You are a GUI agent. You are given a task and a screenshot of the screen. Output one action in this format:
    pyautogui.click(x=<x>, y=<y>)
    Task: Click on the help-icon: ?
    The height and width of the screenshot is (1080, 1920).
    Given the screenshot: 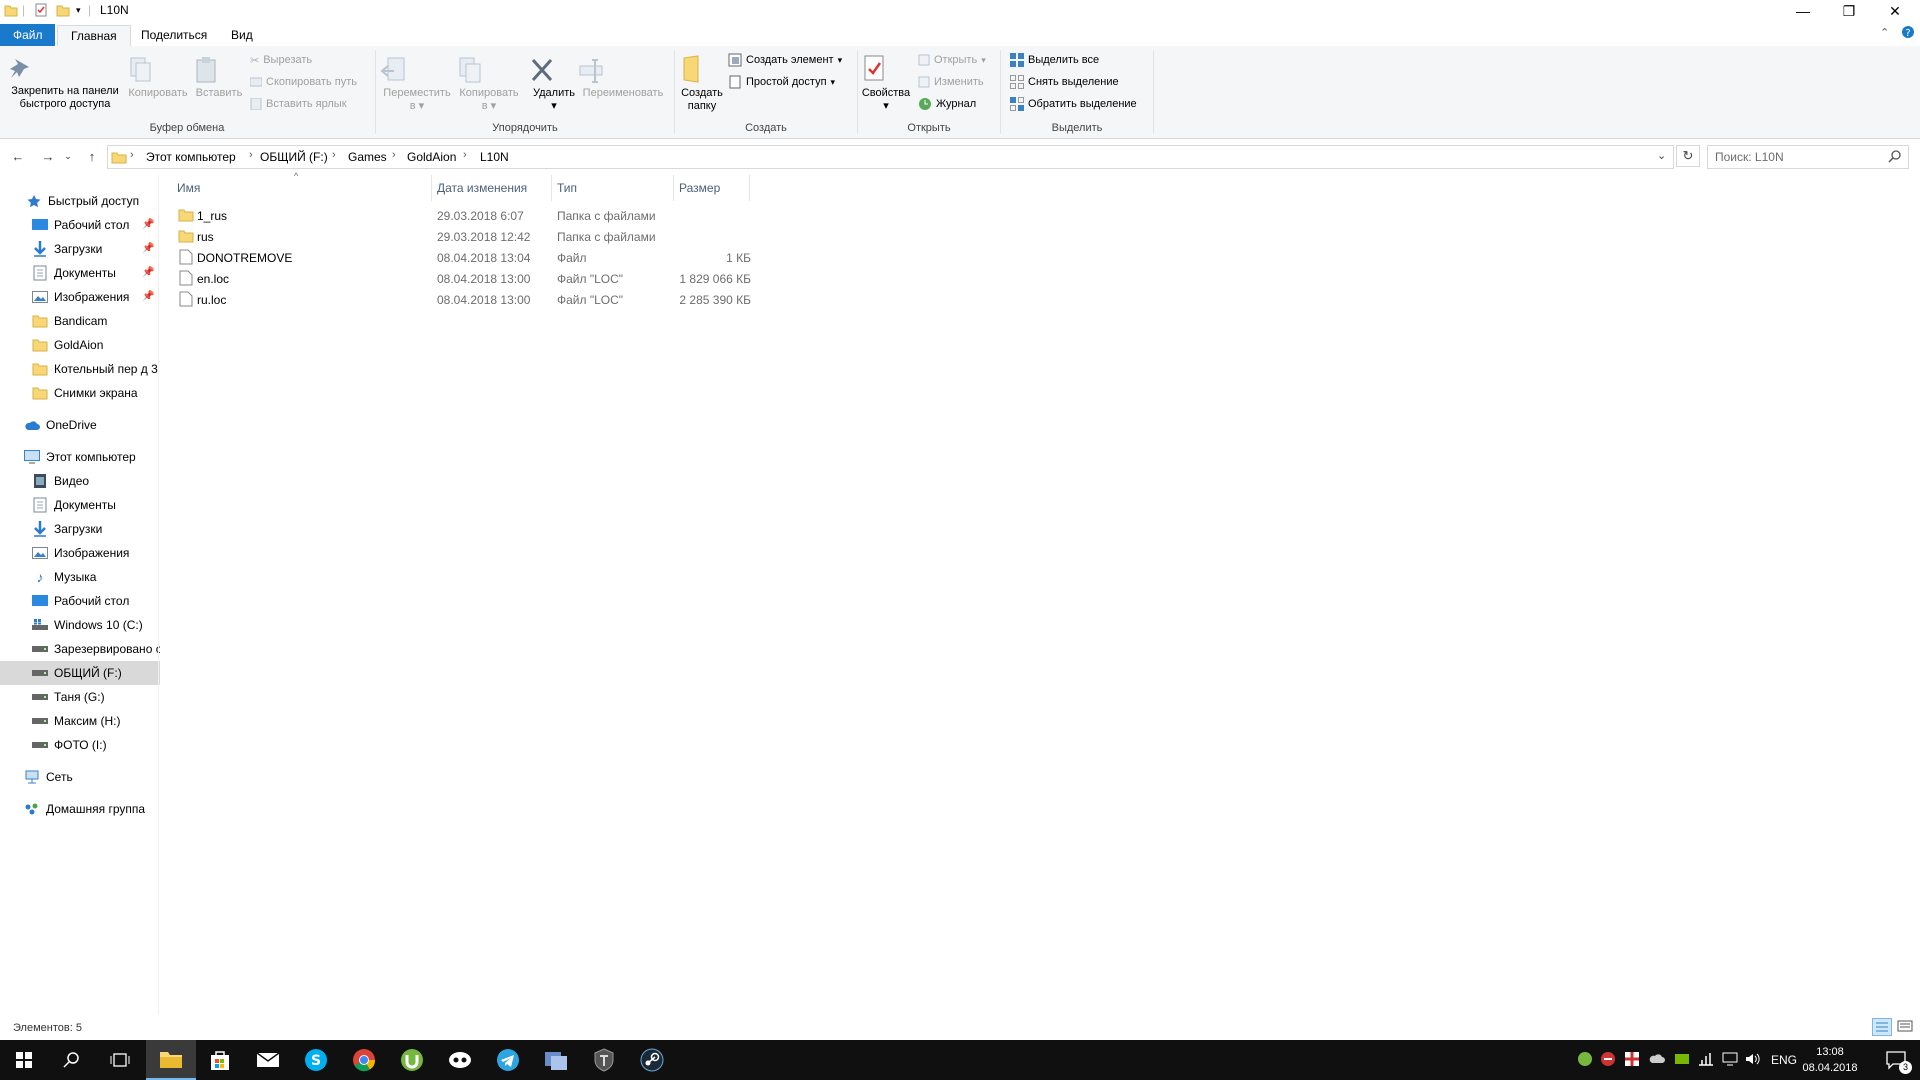 What is the action you would take?
    pyautogui.click(x=1908, y=32)
    